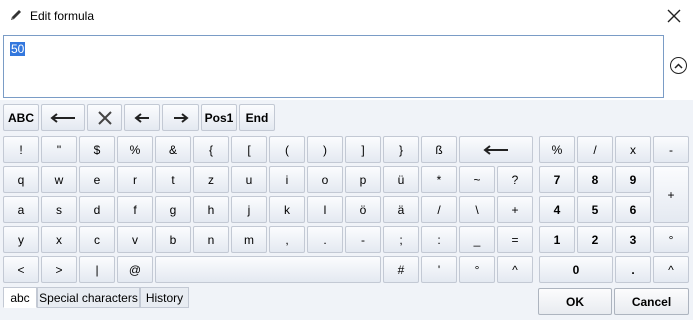 The image size is (693, 320). I want to click on key-r4a-3: @, so click(135, 269).